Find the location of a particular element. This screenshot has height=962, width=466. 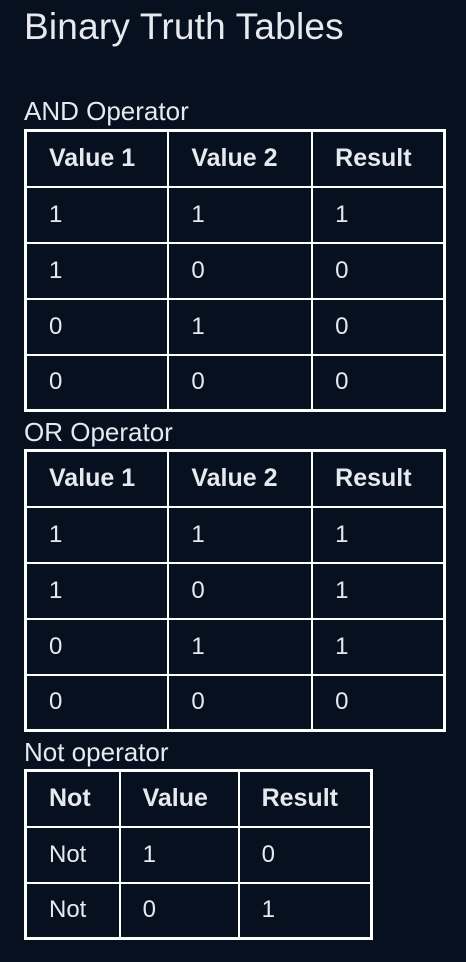

column-header: Value is located at coordinates (179, 798).